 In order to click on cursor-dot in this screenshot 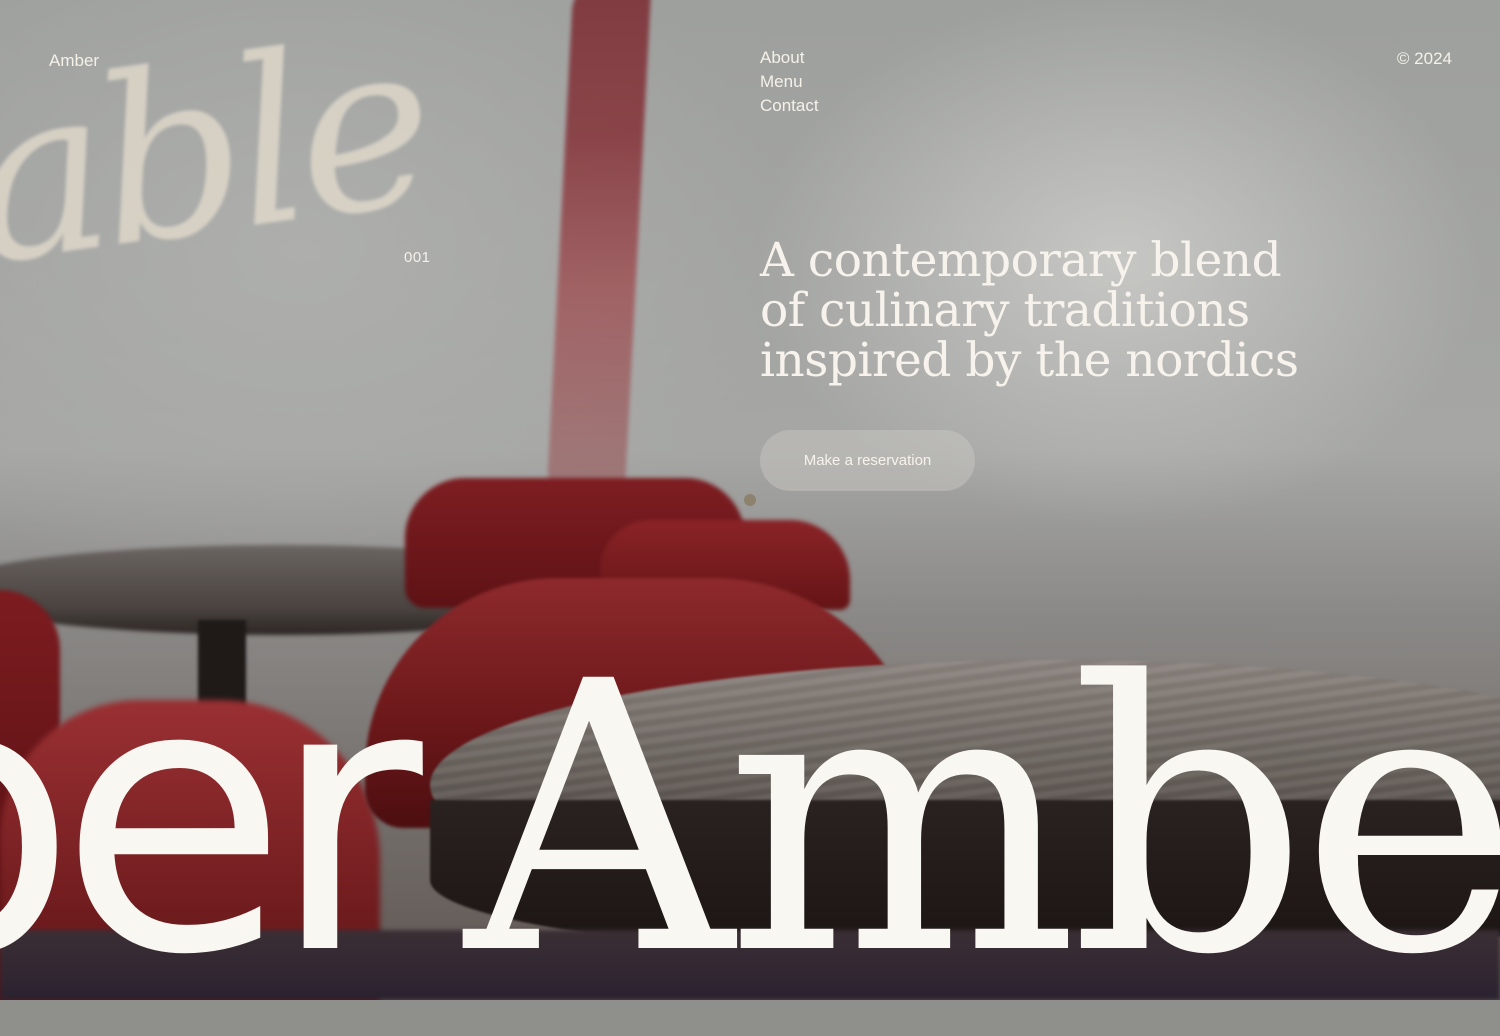, I will do `click(750, 500)`.